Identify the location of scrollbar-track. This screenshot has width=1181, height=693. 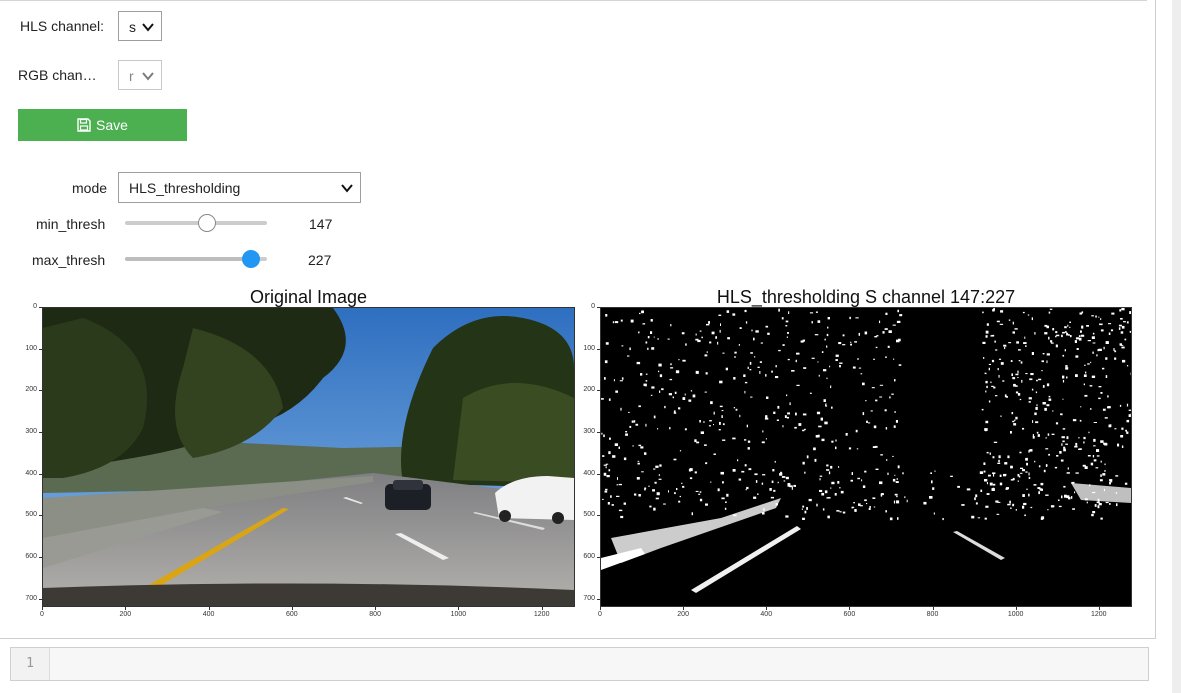
(1176, 346).